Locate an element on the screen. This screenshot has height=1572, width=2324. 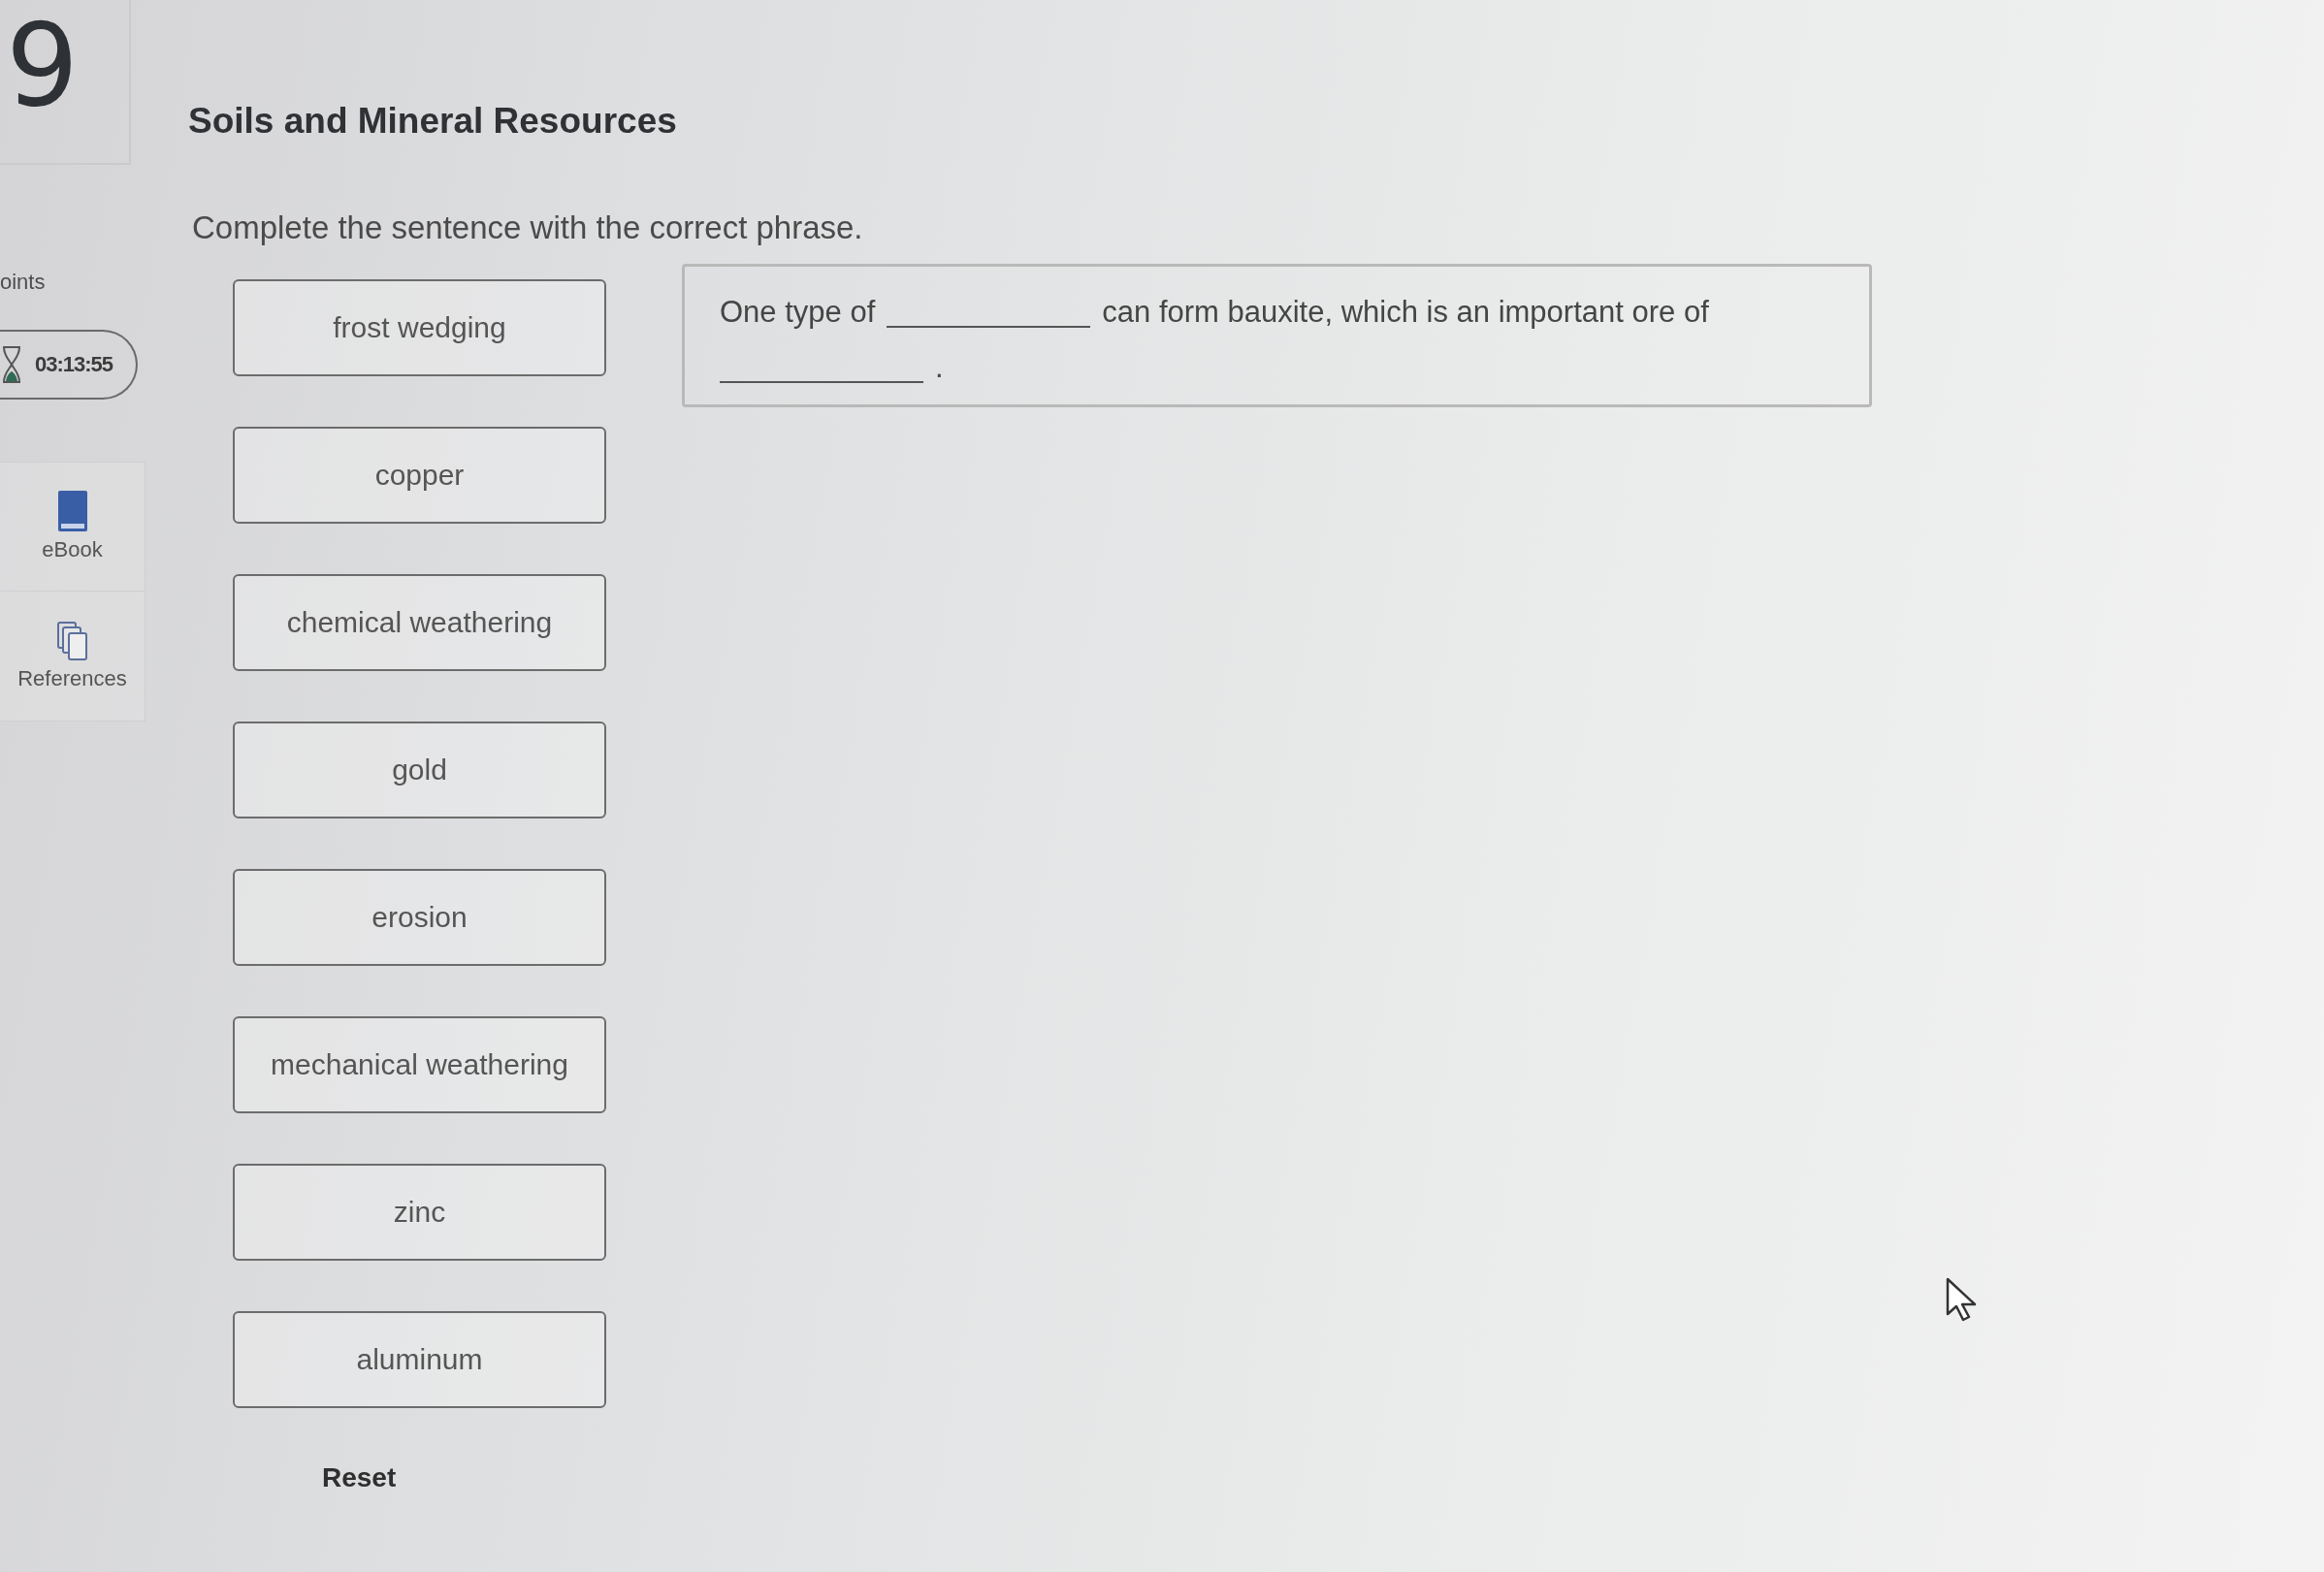
answer-option: zinc is located at coordinates (419, 1212).